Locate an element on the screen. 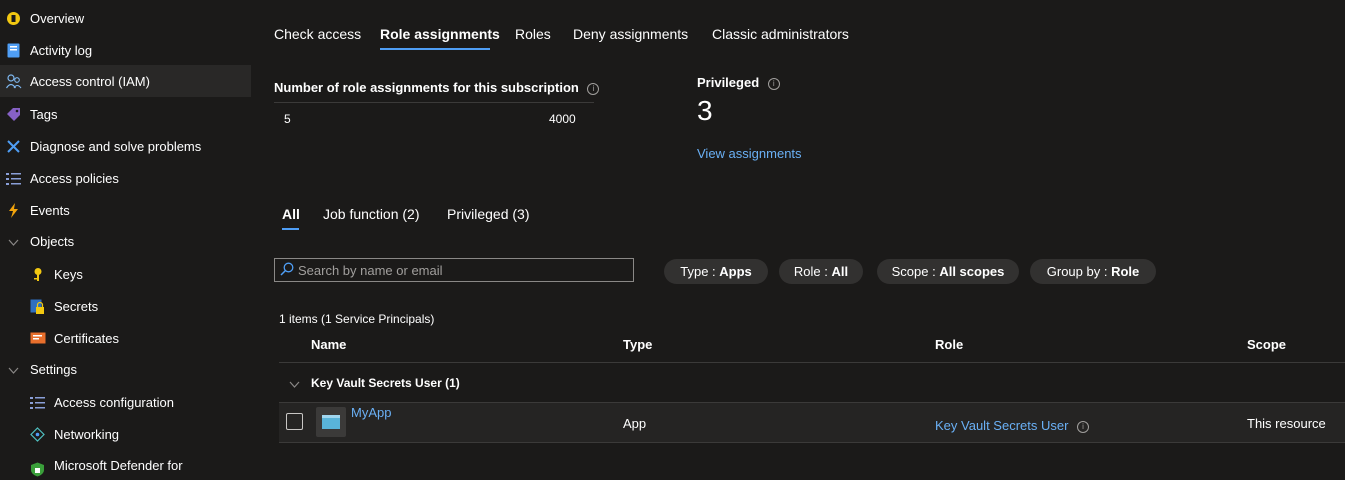  group-label: Key Vault Secrets User (1) is located at coordinates (385, 383).